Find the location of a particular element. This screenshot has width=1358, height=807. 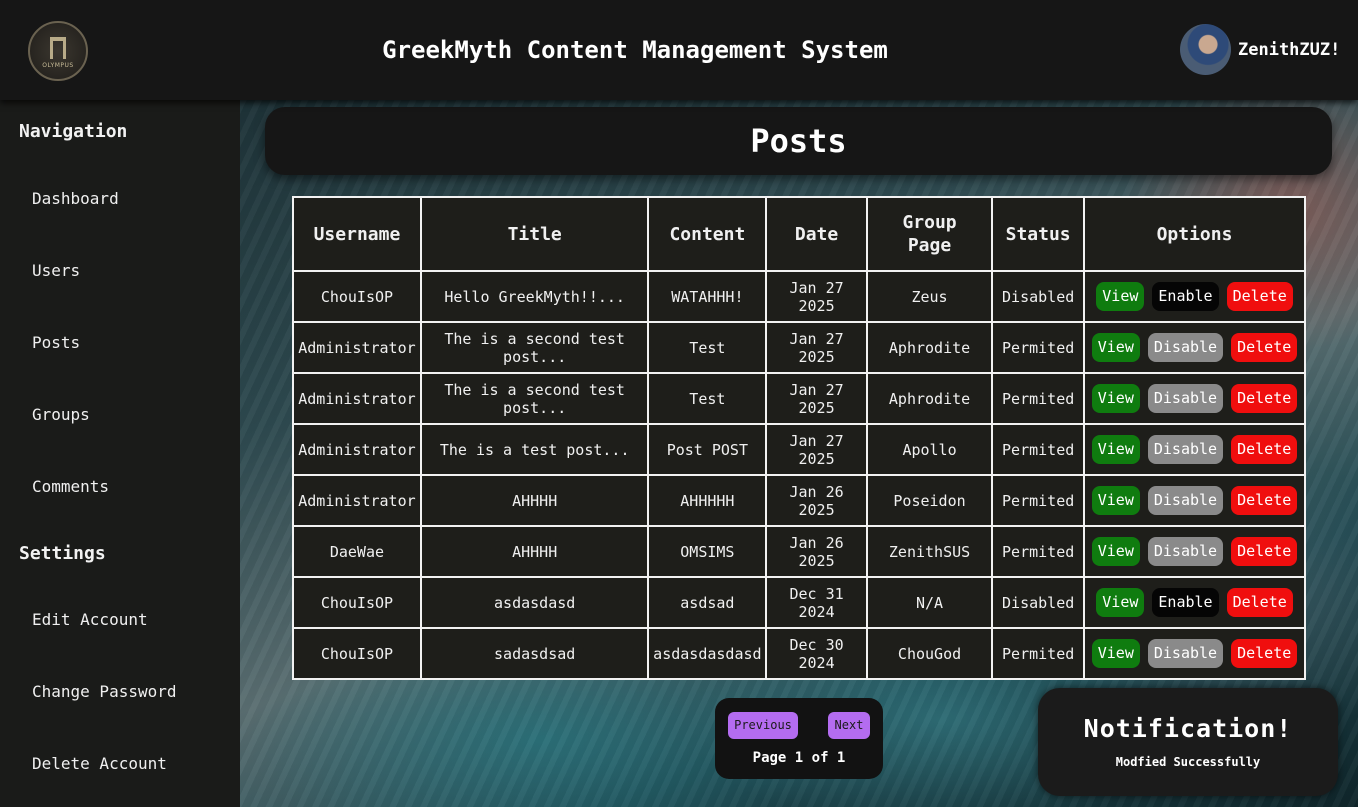

cell-username-text: ChouIsOP is located at coordinates (357, 653).